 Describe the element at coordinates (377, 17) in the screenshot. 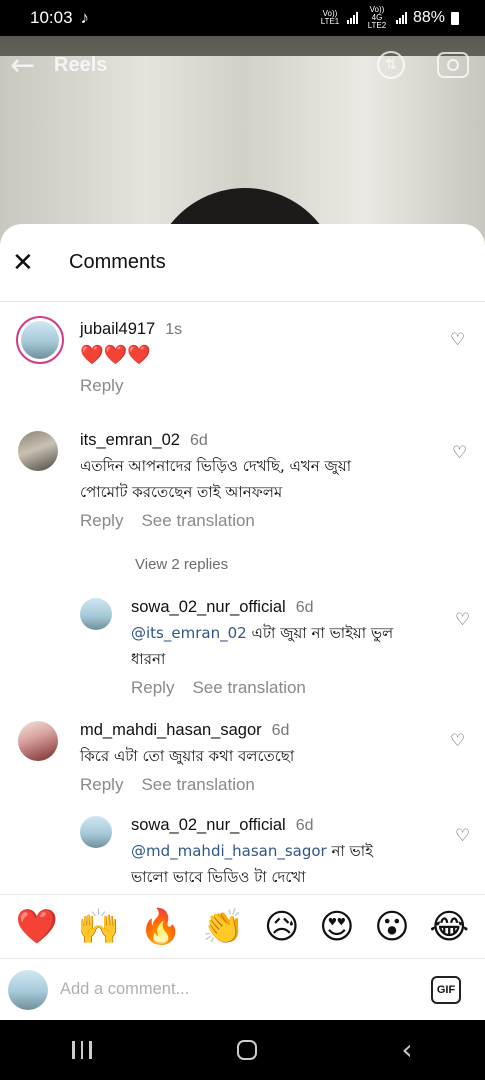

I see `sim2-label: Vo)) 4G LTE2` at that location.